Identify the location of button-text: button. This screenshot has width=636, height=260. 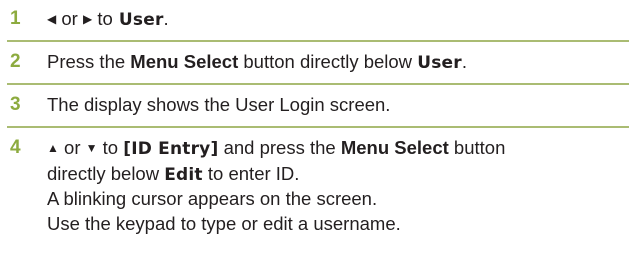
(479, 147).